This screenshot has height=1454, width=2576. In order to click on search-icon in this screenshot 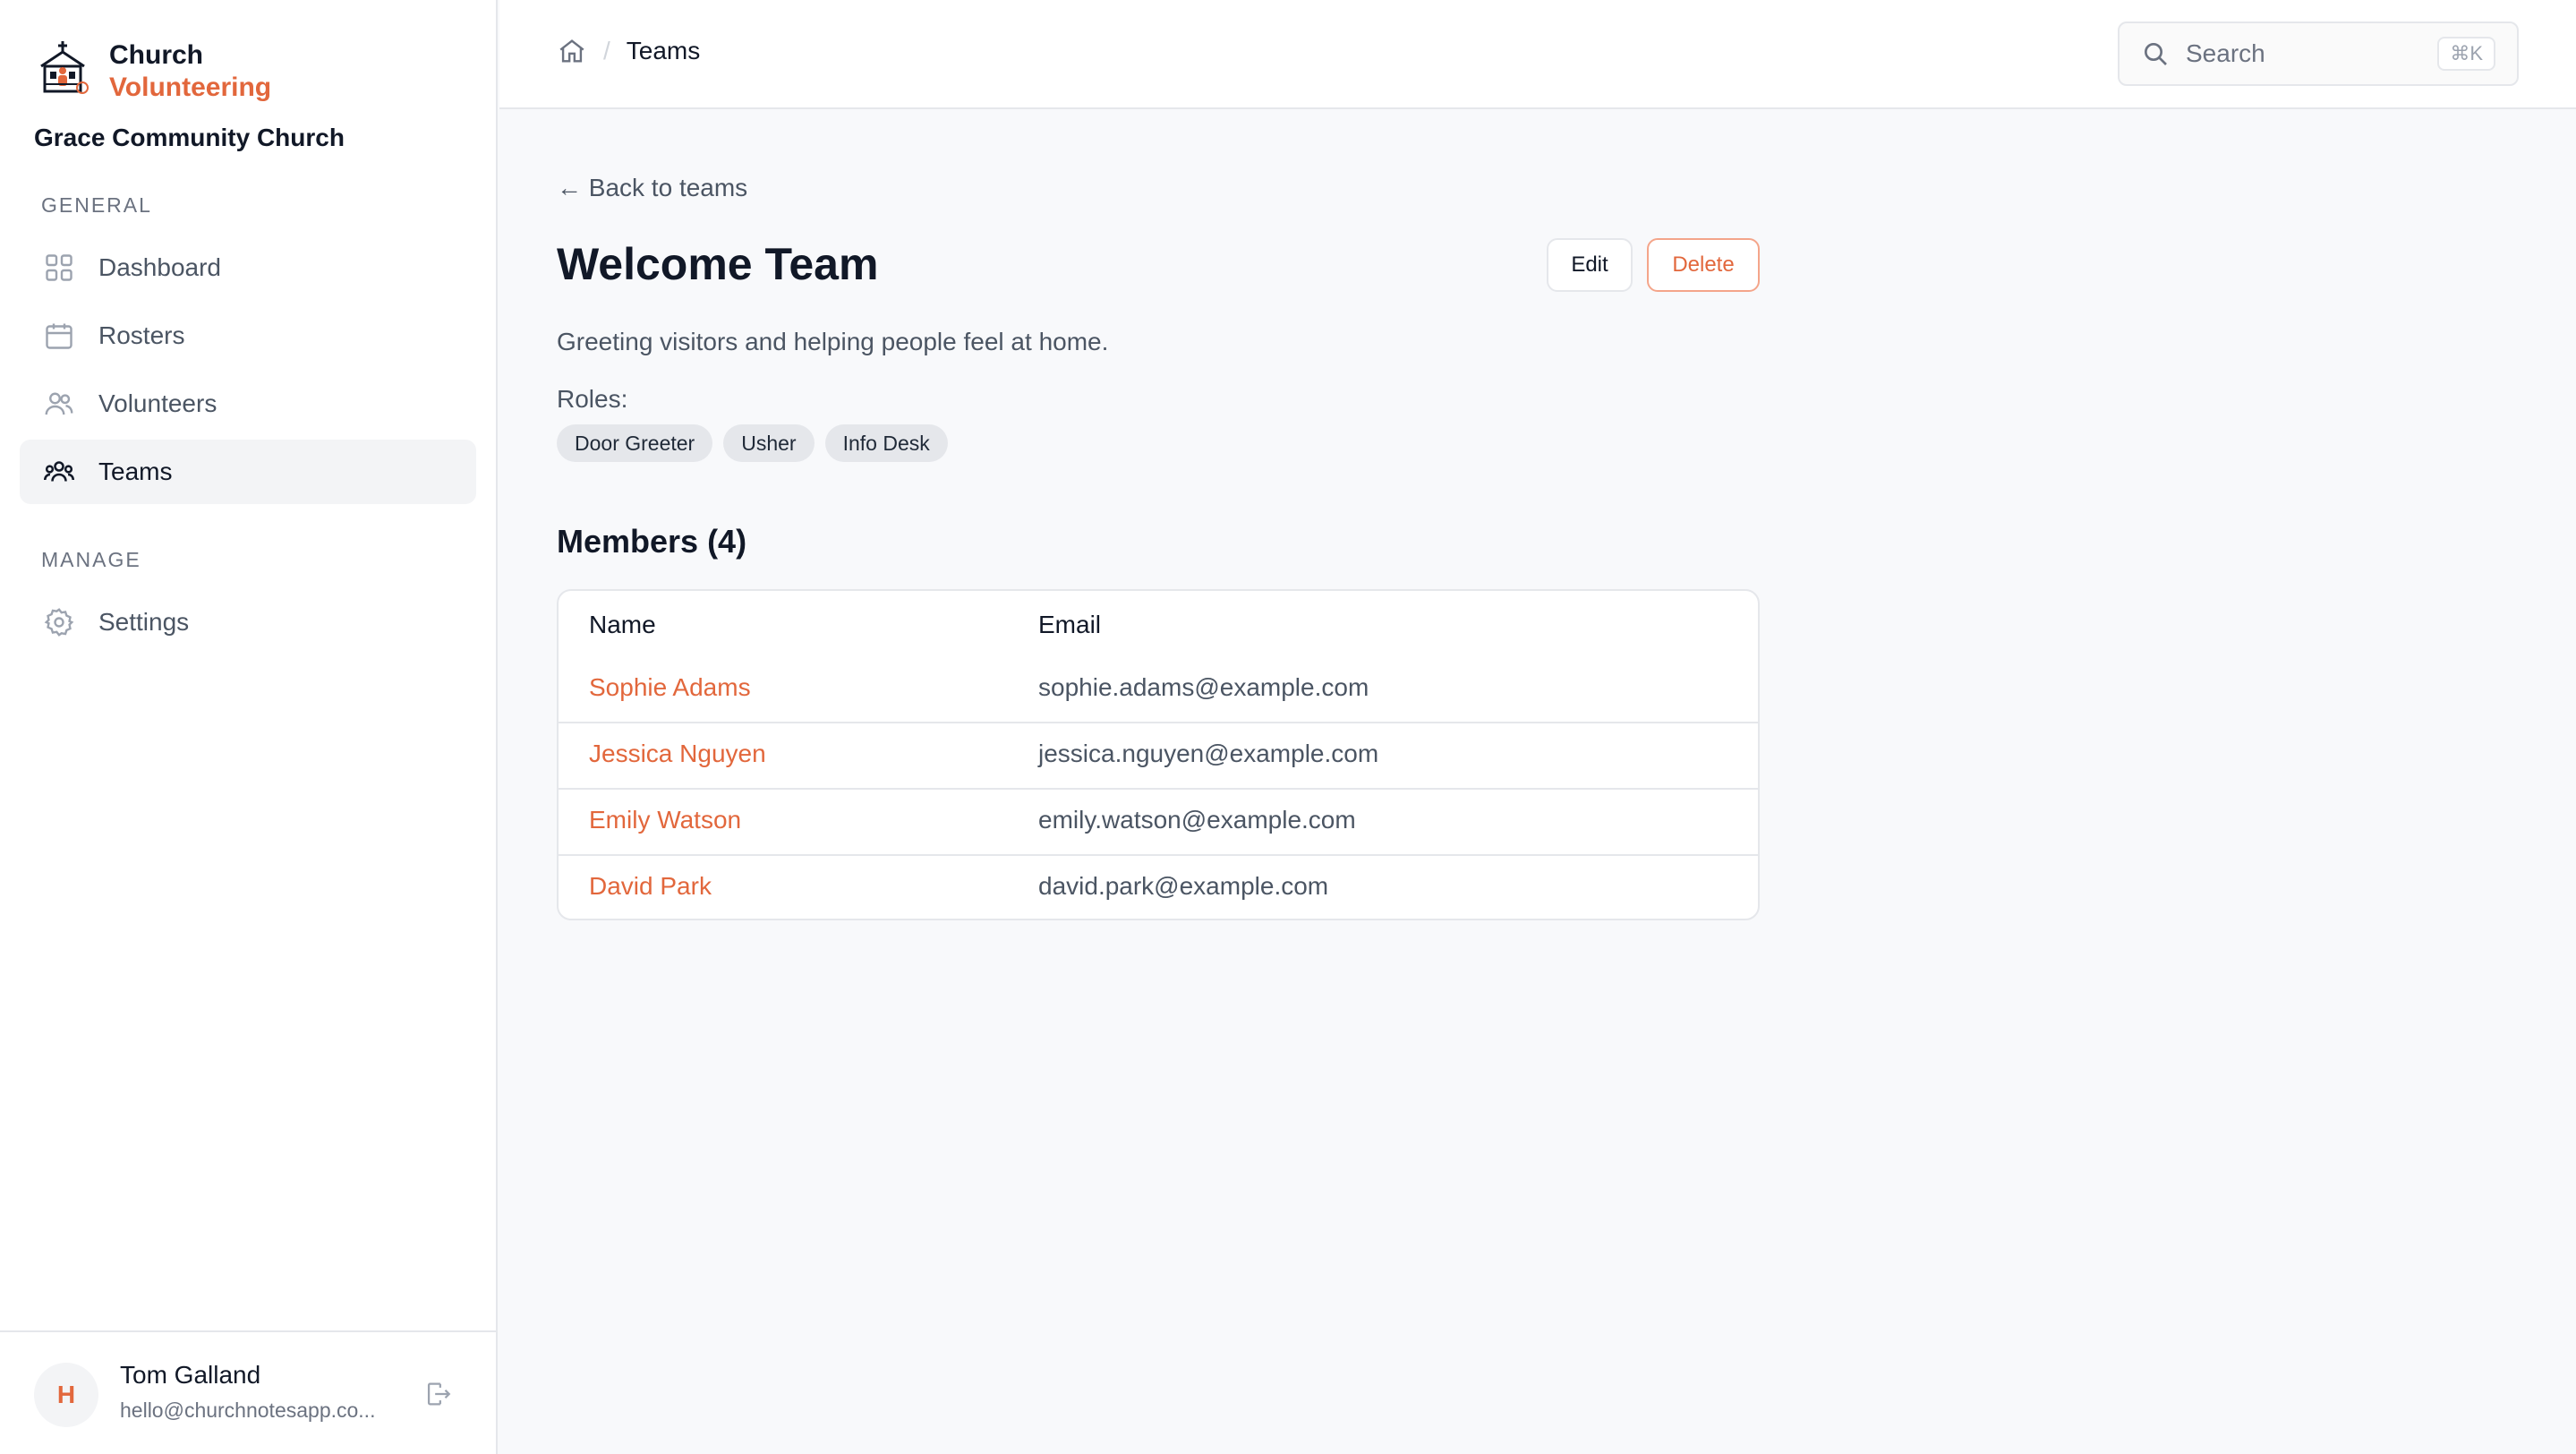, I will do `click(2156, 54)`.